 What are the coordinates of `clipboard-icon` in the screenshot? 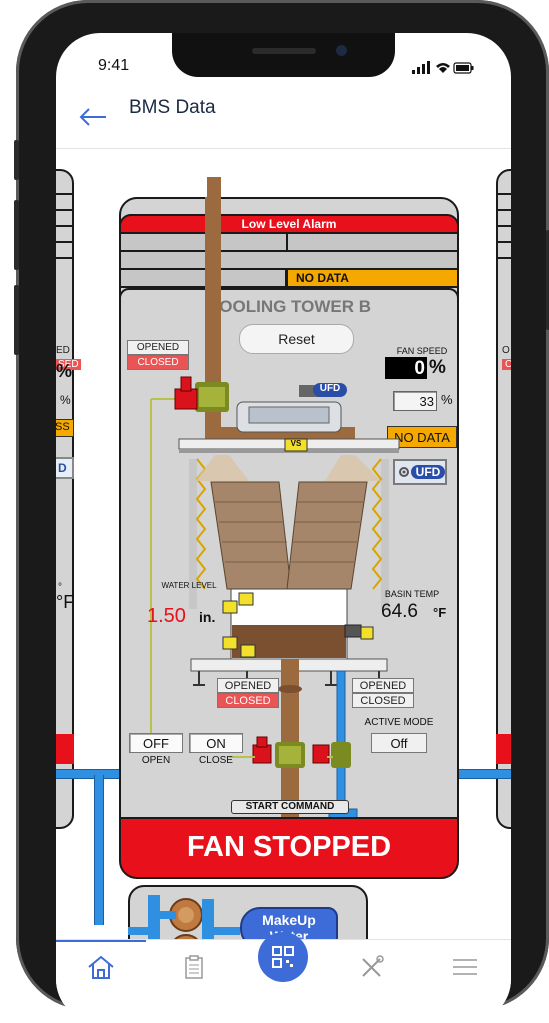 It's located at (194, 967).